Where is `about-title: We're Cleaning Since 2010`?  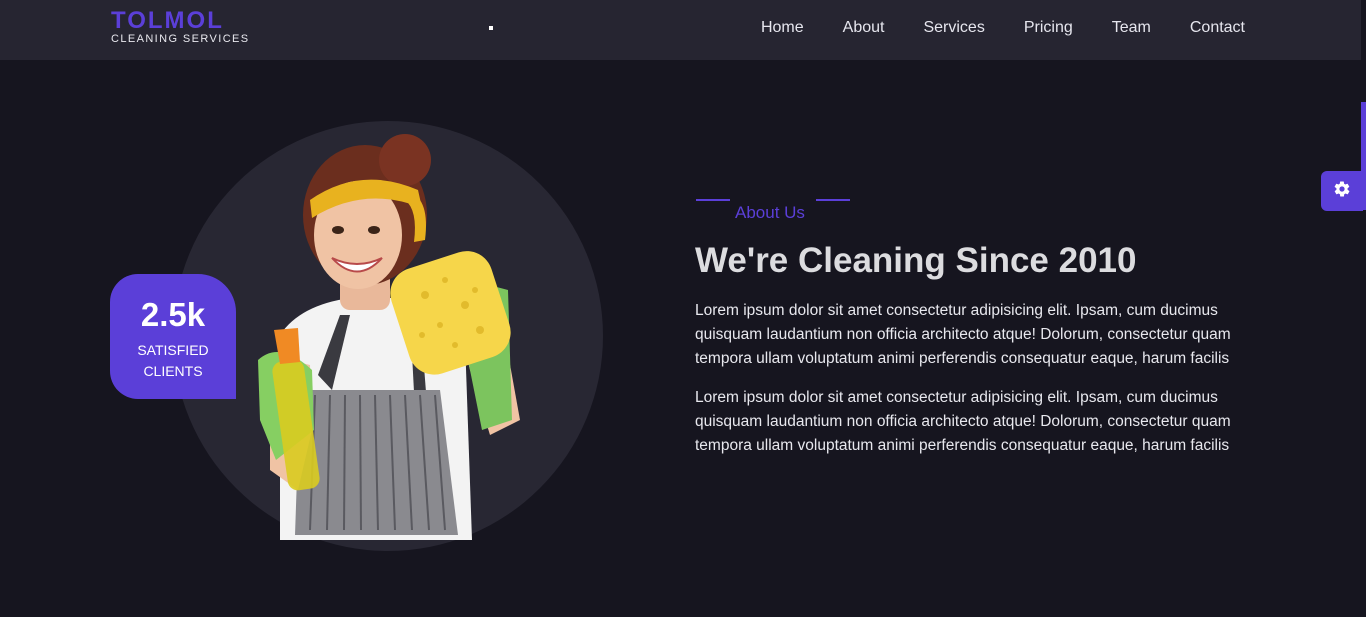
about-title: We're Cleaning Since 2010 is located at coordinates (916, 260).